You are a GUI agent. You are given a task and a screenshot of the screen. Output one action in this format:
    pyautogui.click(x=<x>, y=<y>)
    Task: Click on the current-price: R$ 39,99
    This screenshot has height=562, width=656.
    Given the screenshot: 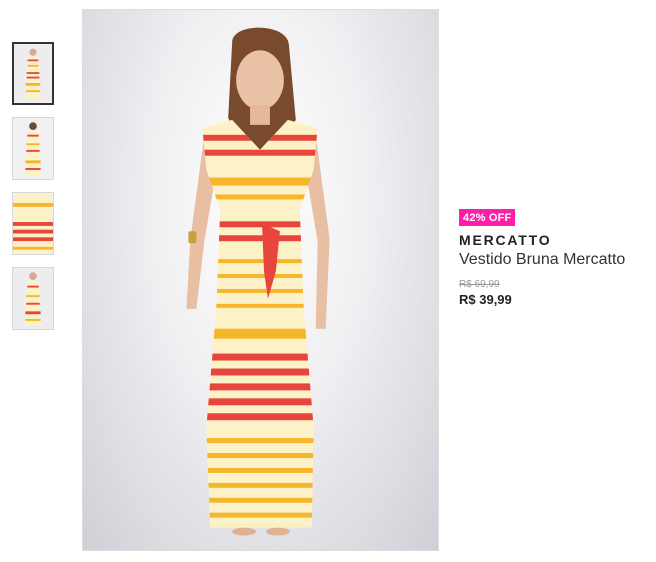 What is the action you would take?
    pyautogui.click(x=485, y=299)
    